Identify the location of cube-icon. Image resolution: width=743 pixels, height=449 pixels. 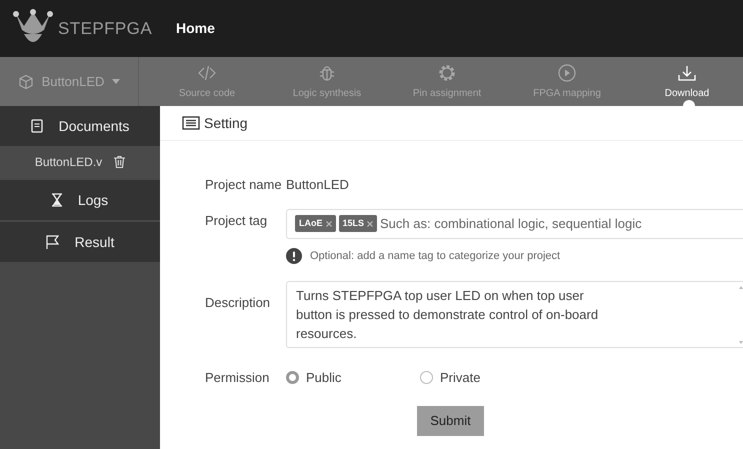
(26, 82).